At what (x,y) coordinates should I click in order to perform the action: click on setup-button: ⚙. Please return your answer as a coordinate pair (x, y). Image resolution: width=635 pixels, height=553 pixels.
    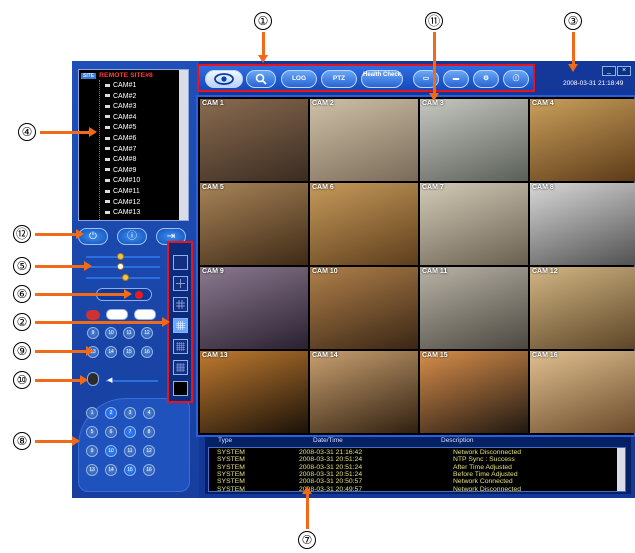
    Looking at the image, I should click on (486, 79).